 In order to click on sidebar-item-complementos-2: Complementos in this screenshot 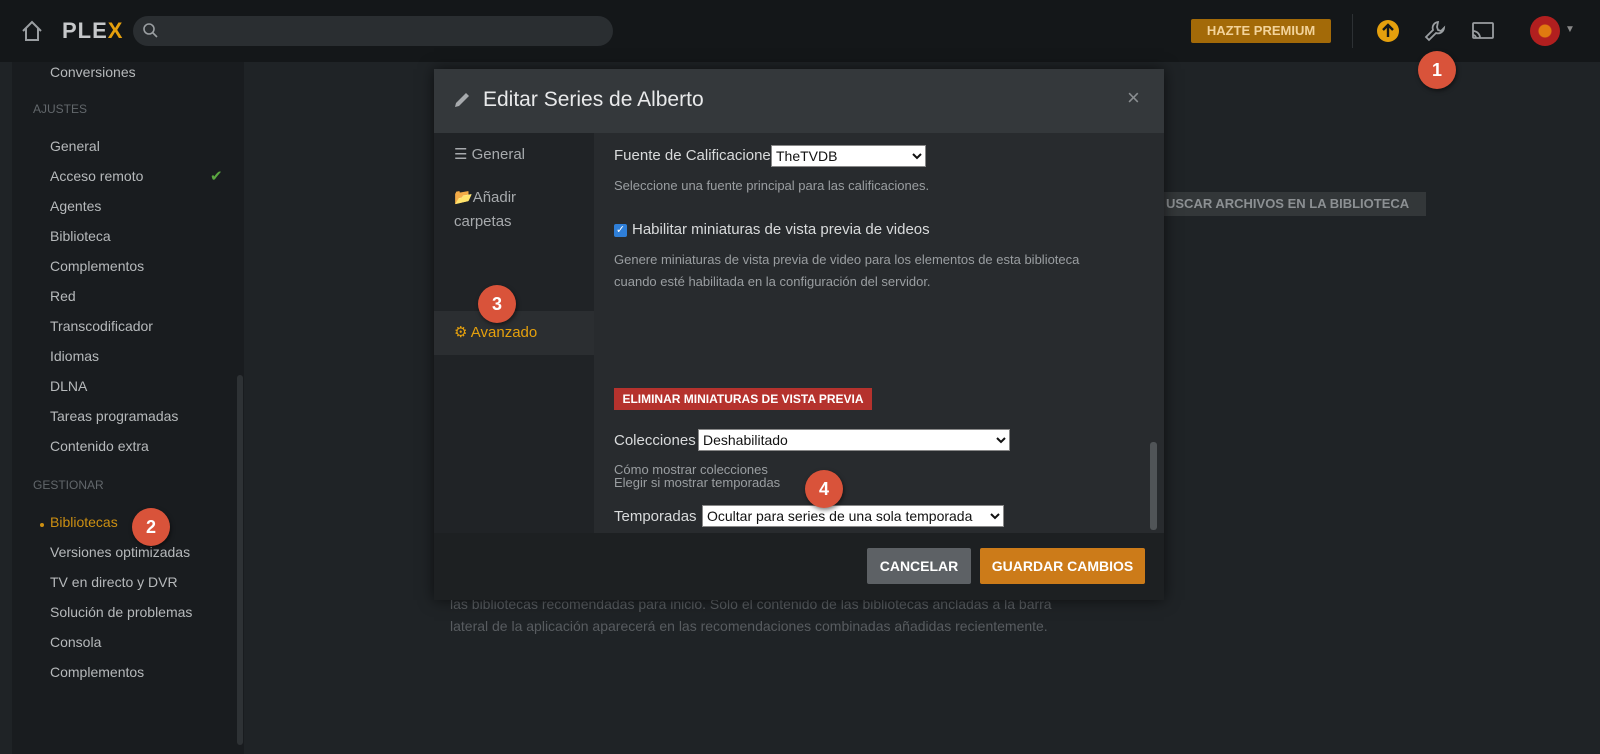, I will do `click(97, 672)`.